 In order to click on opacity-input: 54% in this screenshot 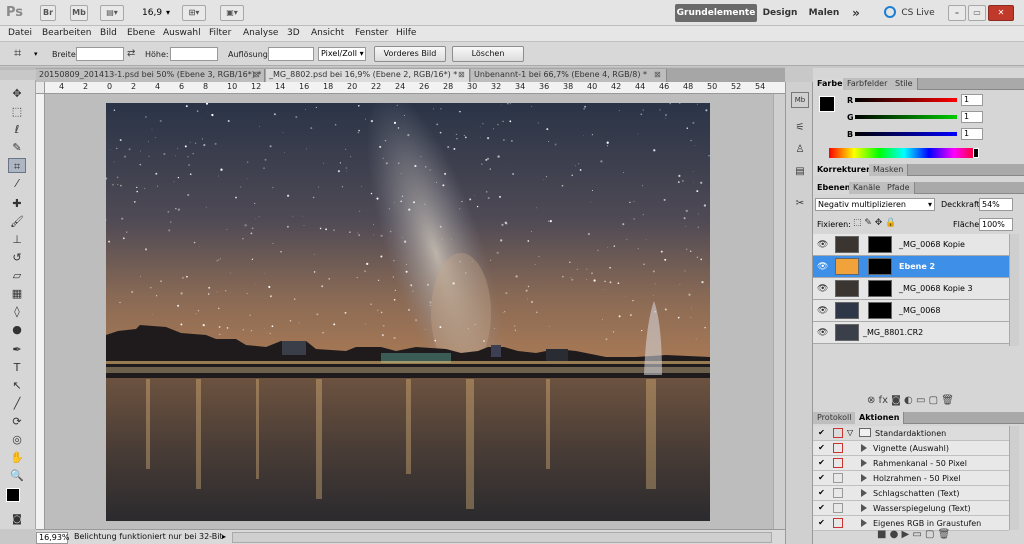, I will do `click(996, 204)`.